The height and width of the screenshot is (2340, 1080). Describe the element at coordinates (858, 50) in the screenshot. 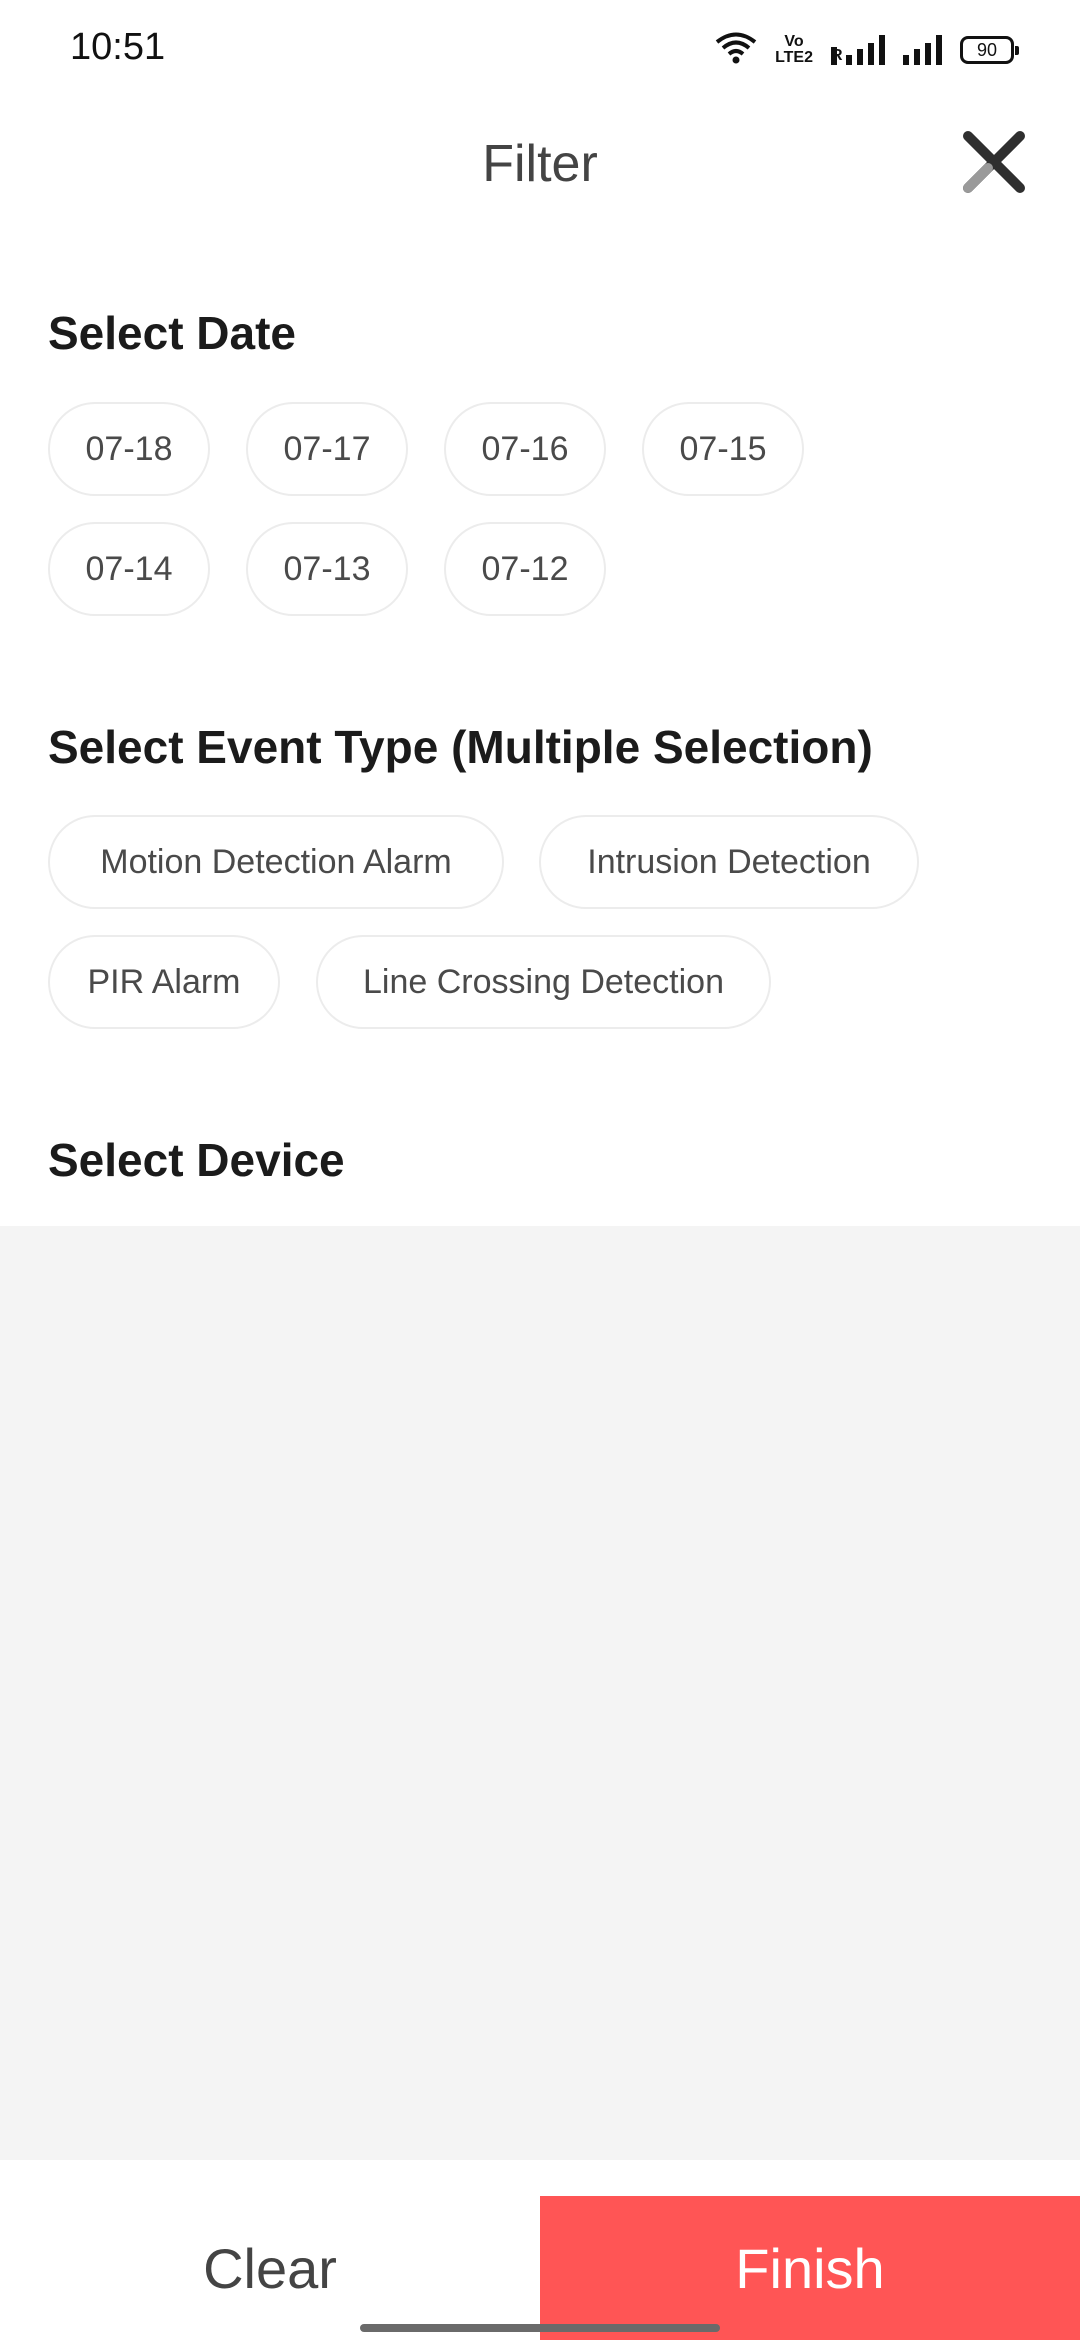

I see `signal-icon: R` at that location.